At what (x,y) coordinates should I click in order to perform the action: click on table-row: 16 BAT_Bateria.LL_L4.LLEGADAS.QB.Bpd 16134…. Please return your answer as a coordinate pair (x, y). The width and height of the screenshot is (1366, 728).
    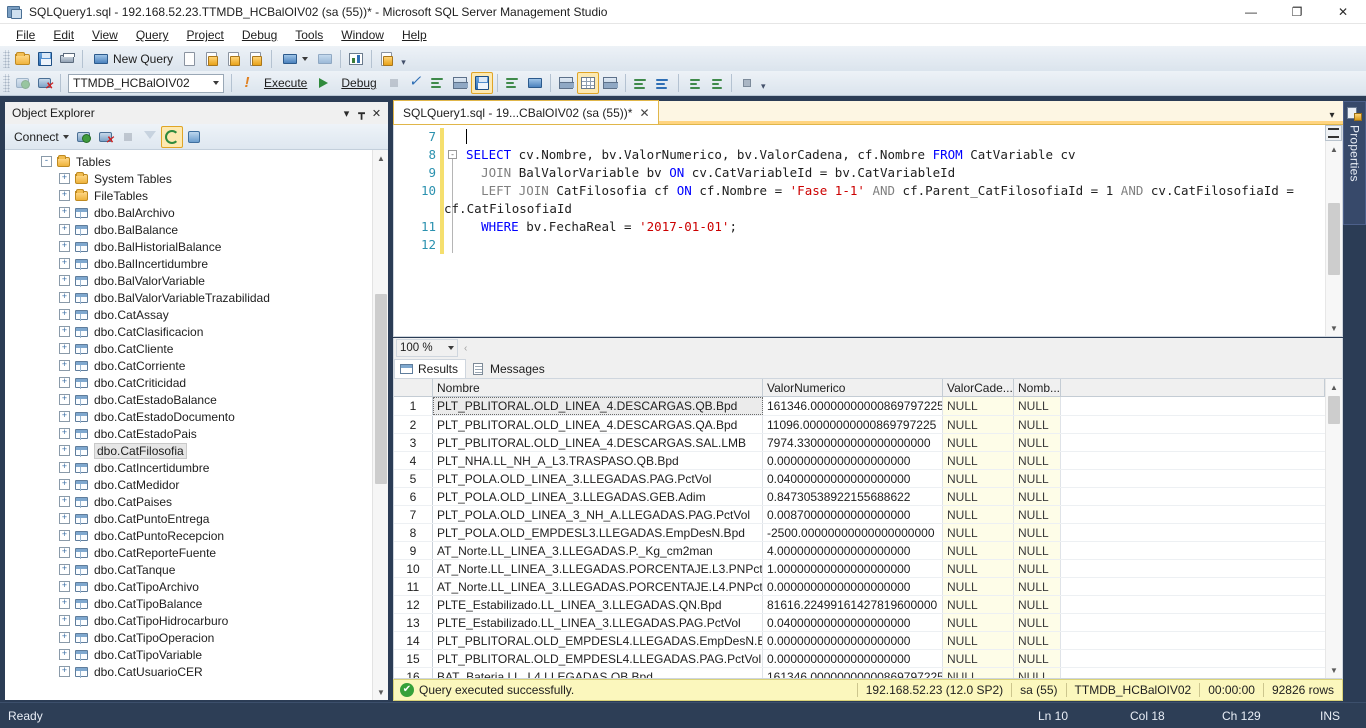
    Looking at the image, I should click on (859, 672).